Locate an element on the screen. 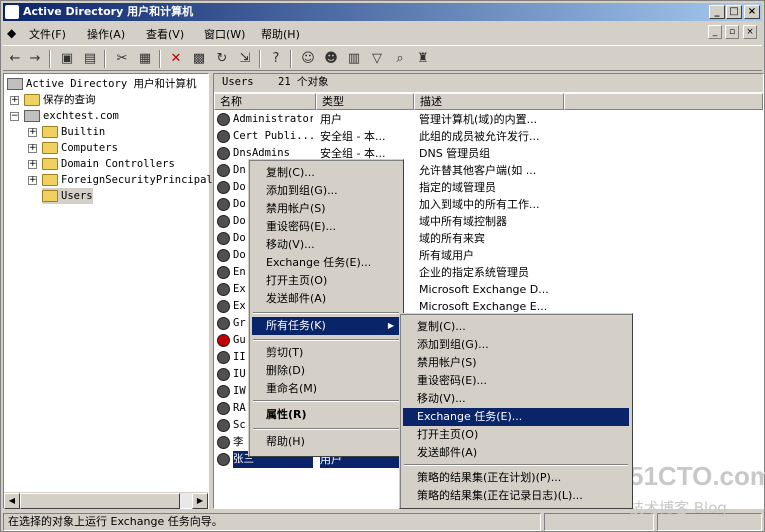 The image size is (765, 532). column-name: 名称 is located at coordinates (265, 101).